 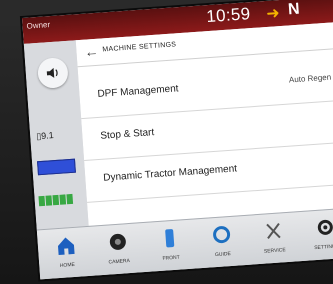 I want to click on nav-guide: GUIDE, so click(x=222, y=243).